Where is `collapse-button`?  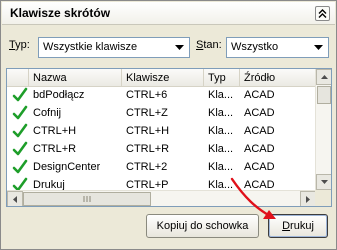
collapse-button is located at coordinates (322, 13).